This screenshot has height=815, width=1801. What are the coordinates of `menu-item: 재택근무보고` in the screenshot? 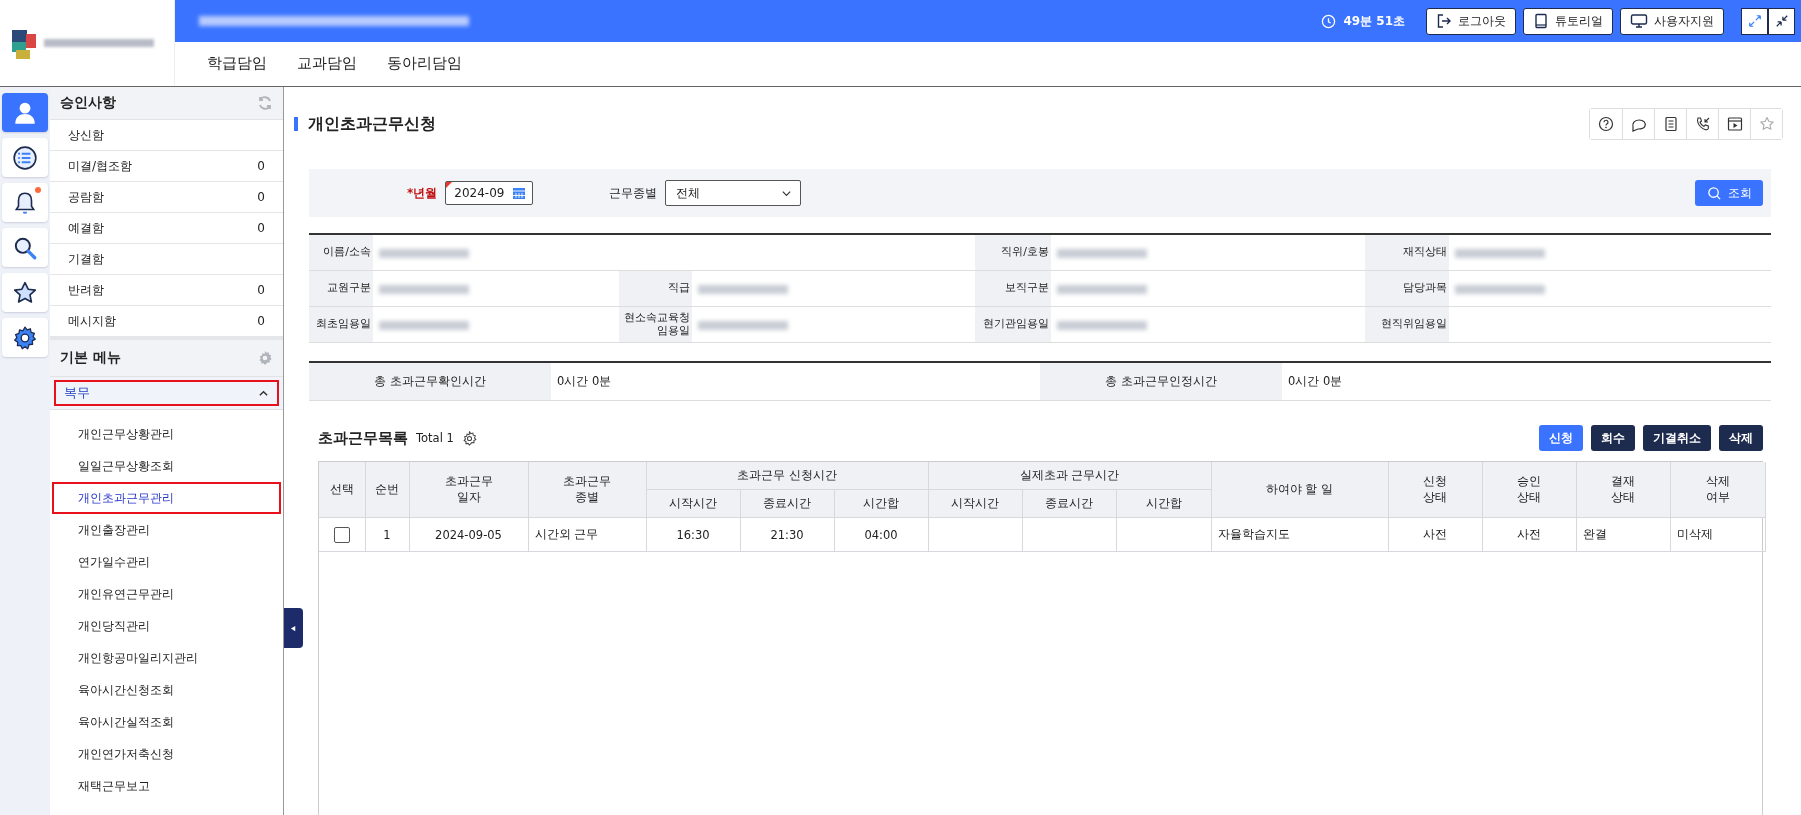 It's located at (166, 786).